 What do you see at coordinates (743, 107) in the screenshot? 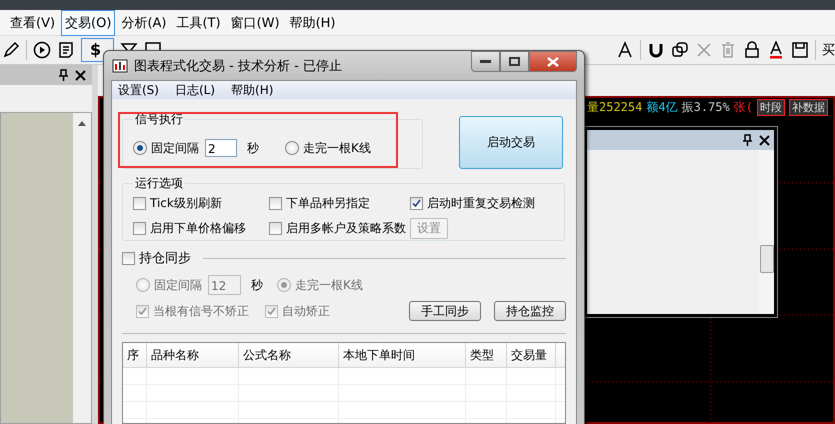
I see `quote-value: 张(` at bounding box center [743, 107].